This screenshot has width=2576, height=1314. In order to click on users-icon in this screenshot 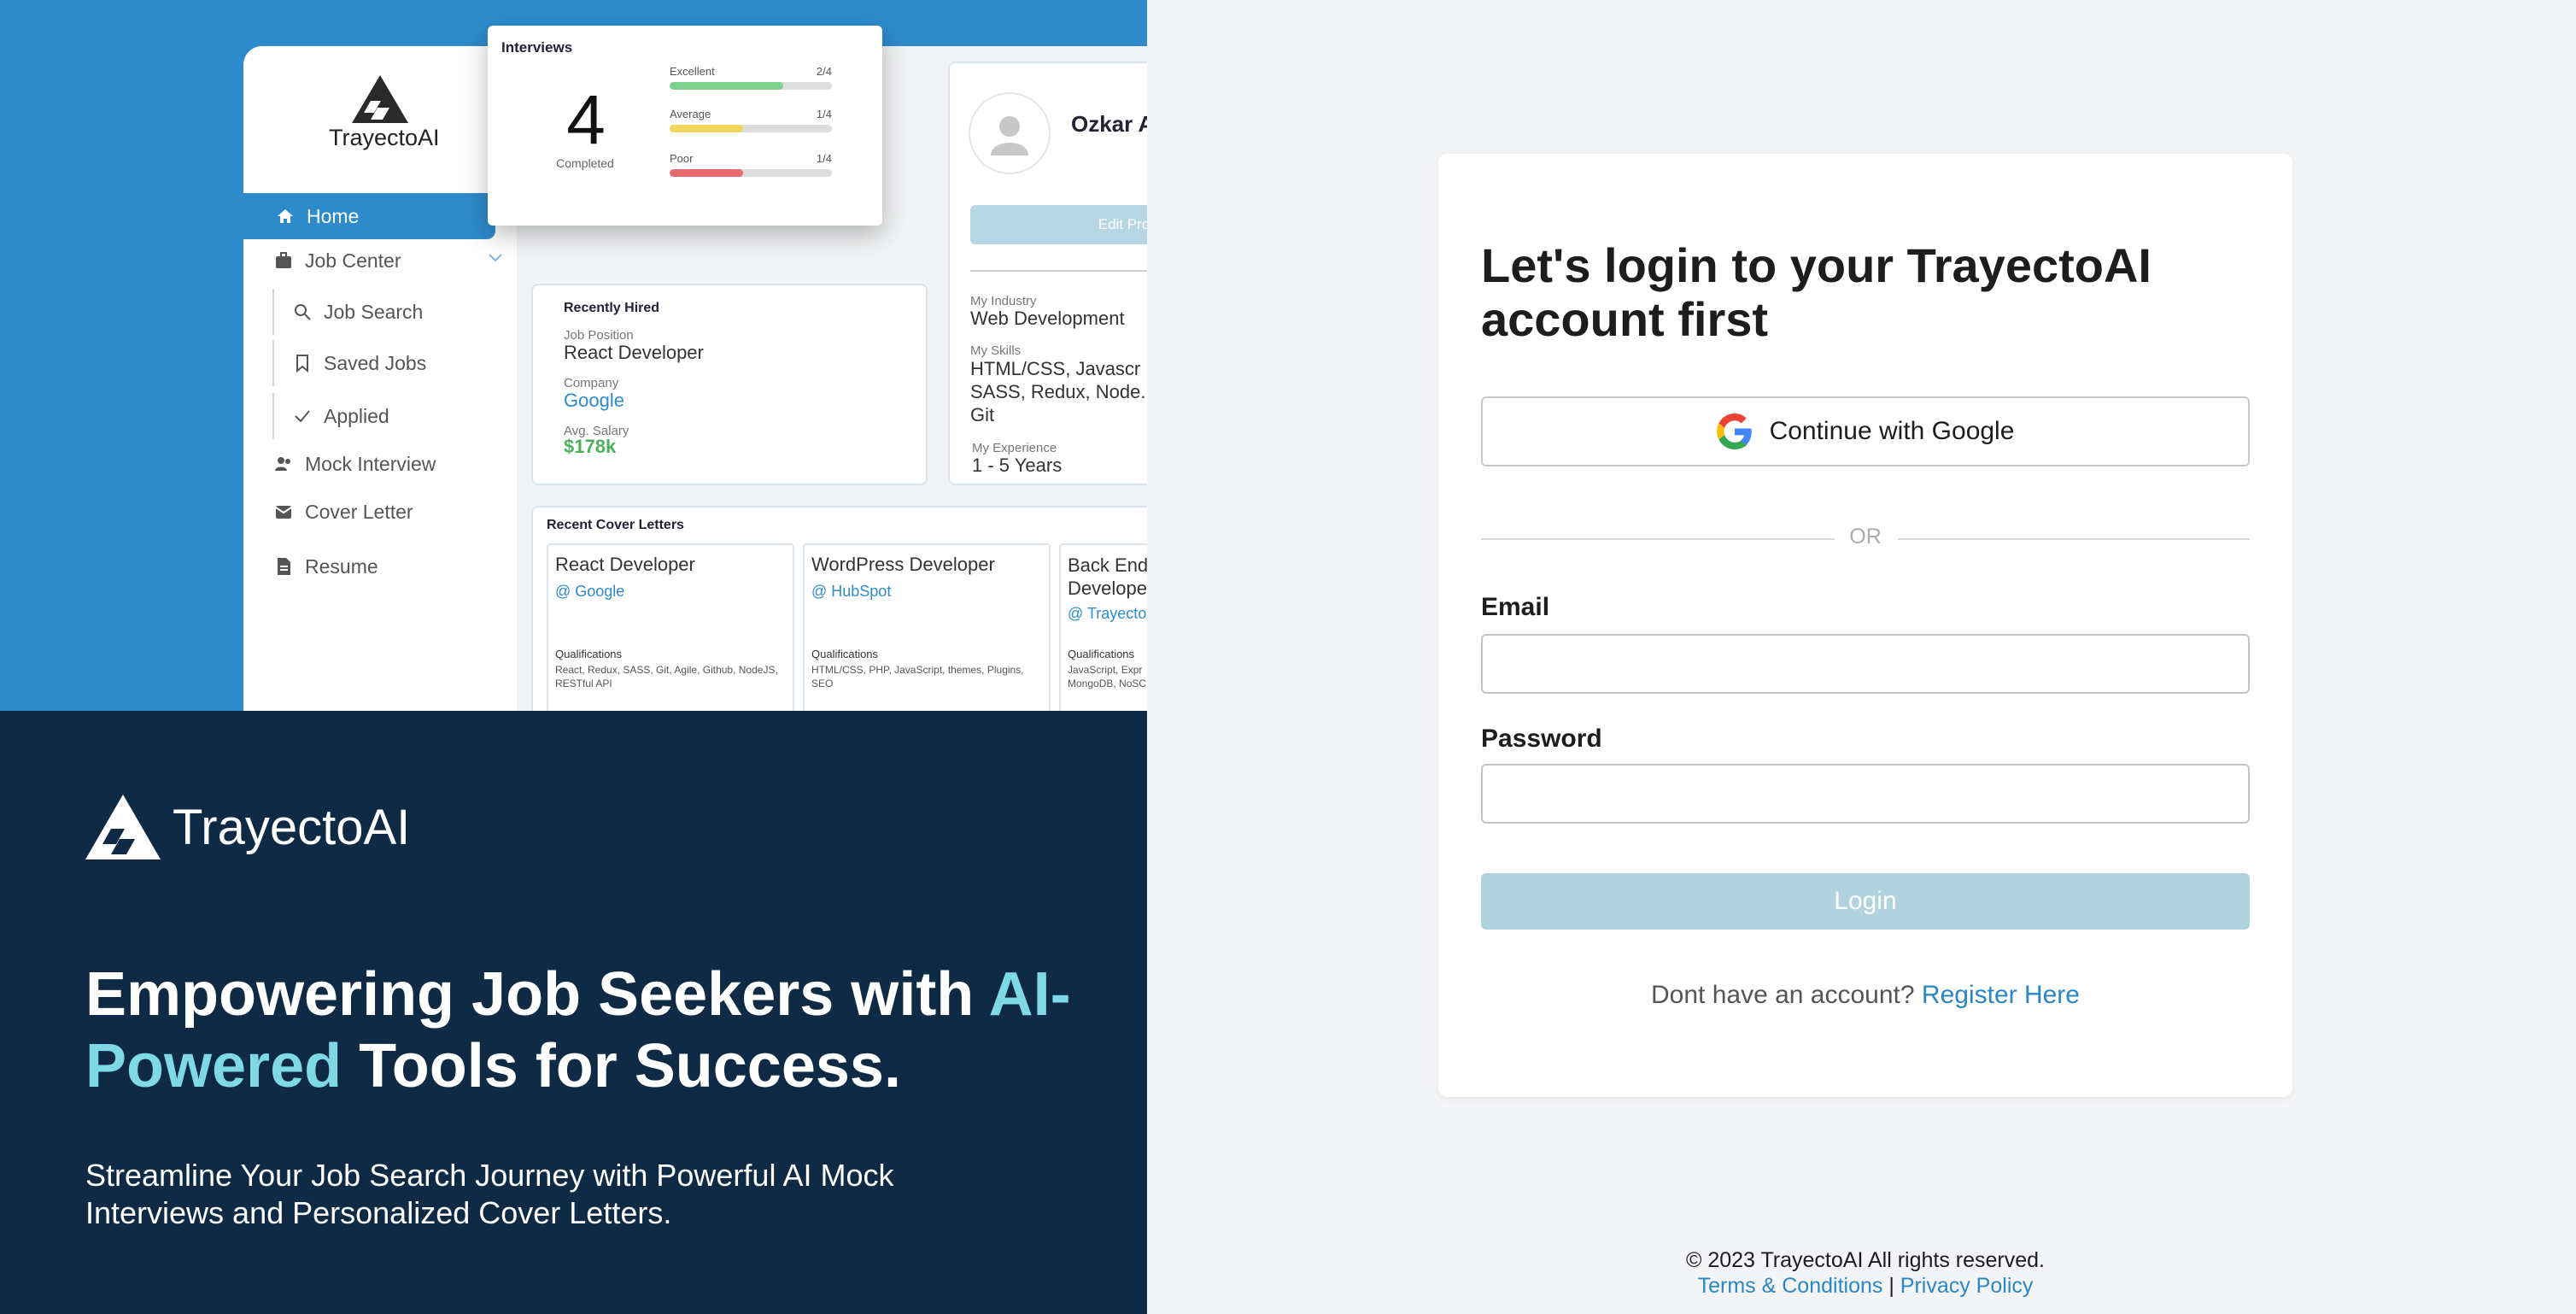, I will do `click(283, 464)`.